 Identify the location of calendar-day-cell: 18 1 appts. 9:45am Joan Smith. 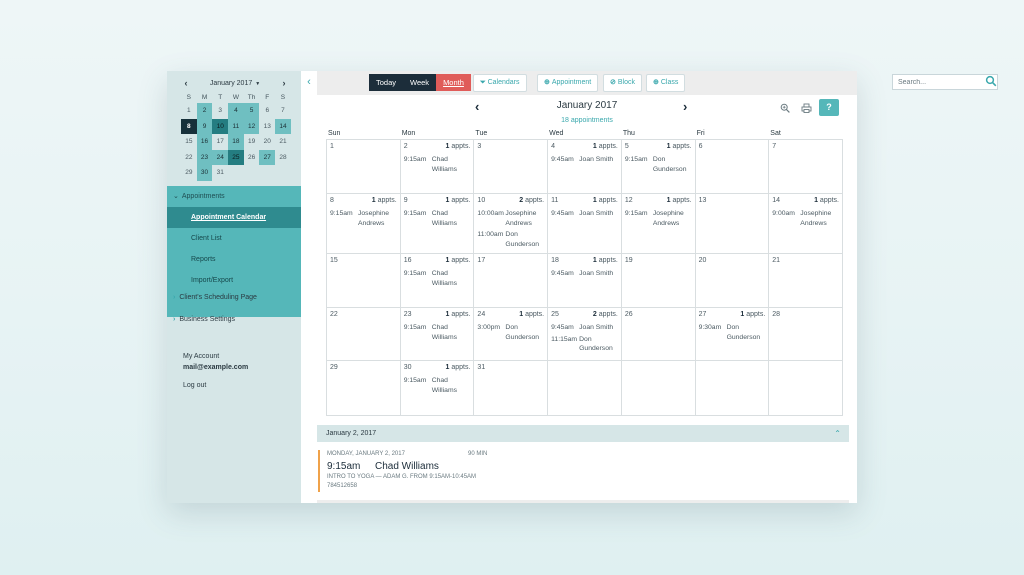
(585, 281).